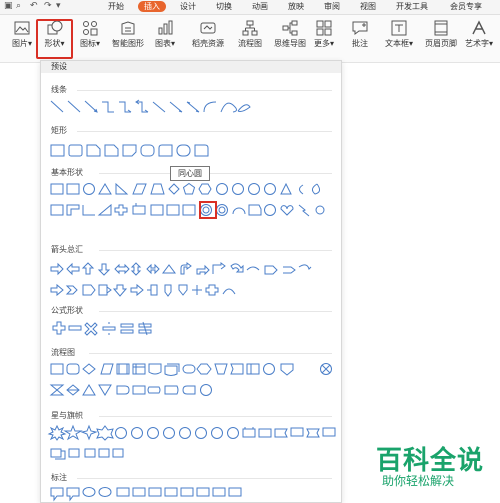 This screenshot has height=503, width=500. What do you see at coordinates (418, 481) in the screenshot?
I see `watermark-slogan: 助你轻松解决` at bounding box center [418, 481].